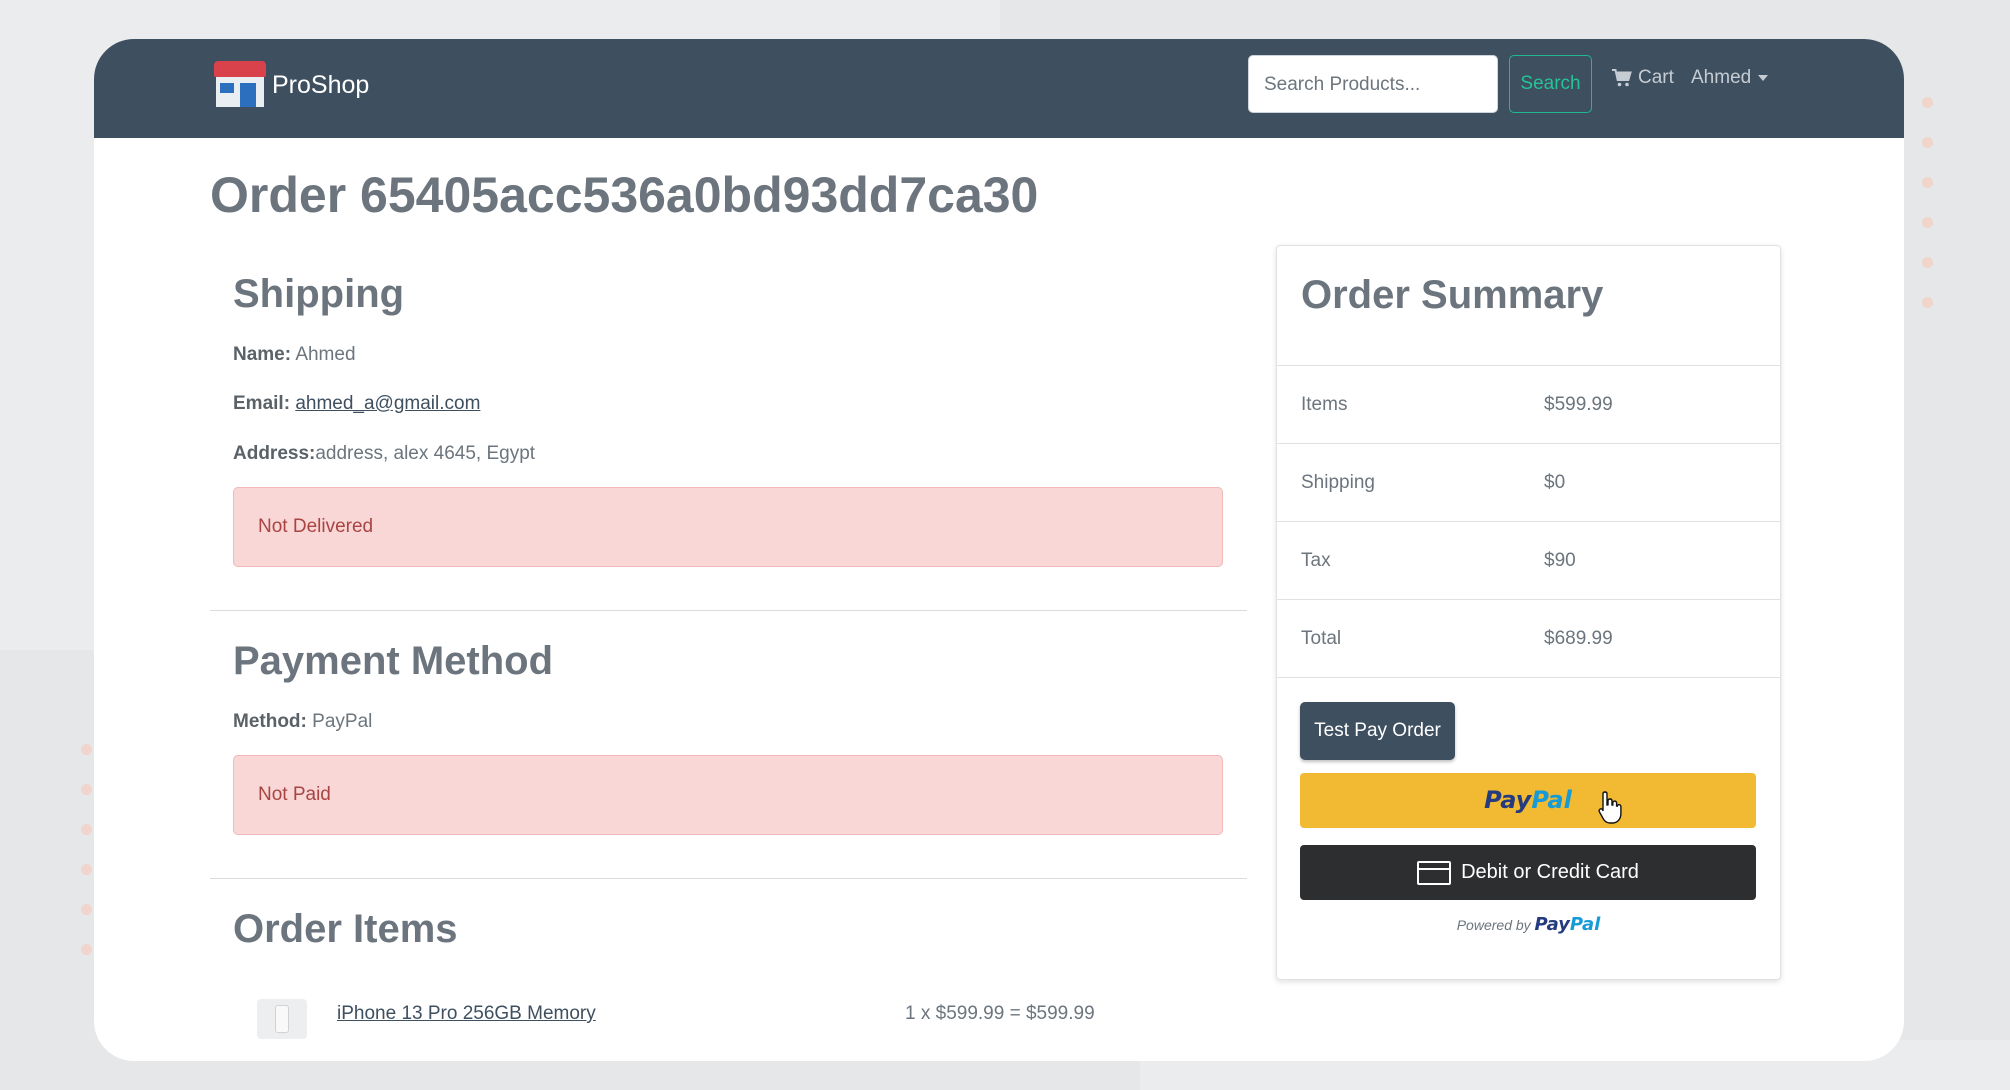 This screenshot has width=2010, height=1090. Describe the element at coordinates (274, 453) in the screenshot. I see `address-label: Address:` at that location.